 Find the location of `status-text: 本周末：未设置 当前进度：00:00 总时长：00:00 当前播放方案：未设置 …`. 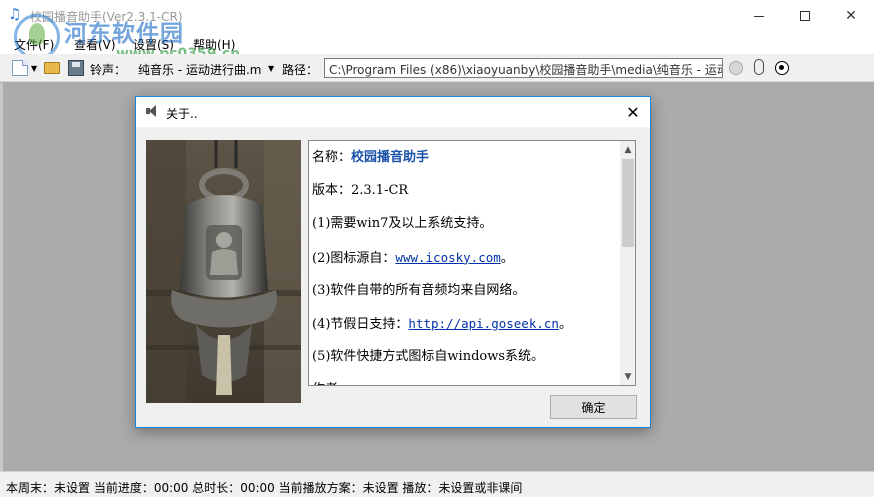

status-text: 本周末：未设置 当前进度：00:00 总时长：00:00 当前播放方案：未设置 … is located at coordinates (264, 488).